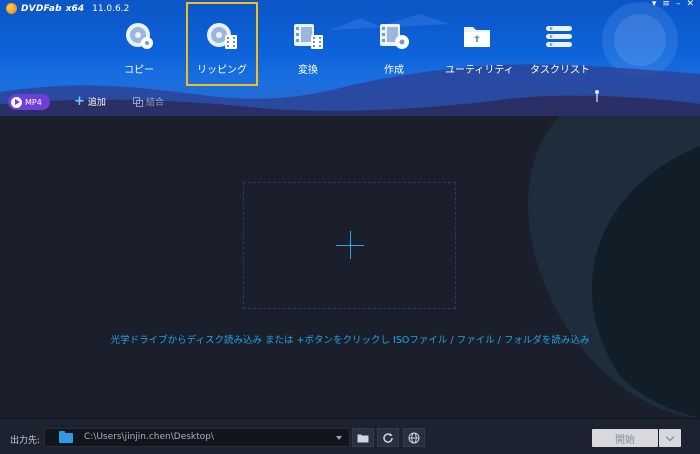 The image size is (700, 454). What do you see at coordinates (477, 36) in the screenshot?
I see `utility-folder-icon` at bounding box center [477, 36].